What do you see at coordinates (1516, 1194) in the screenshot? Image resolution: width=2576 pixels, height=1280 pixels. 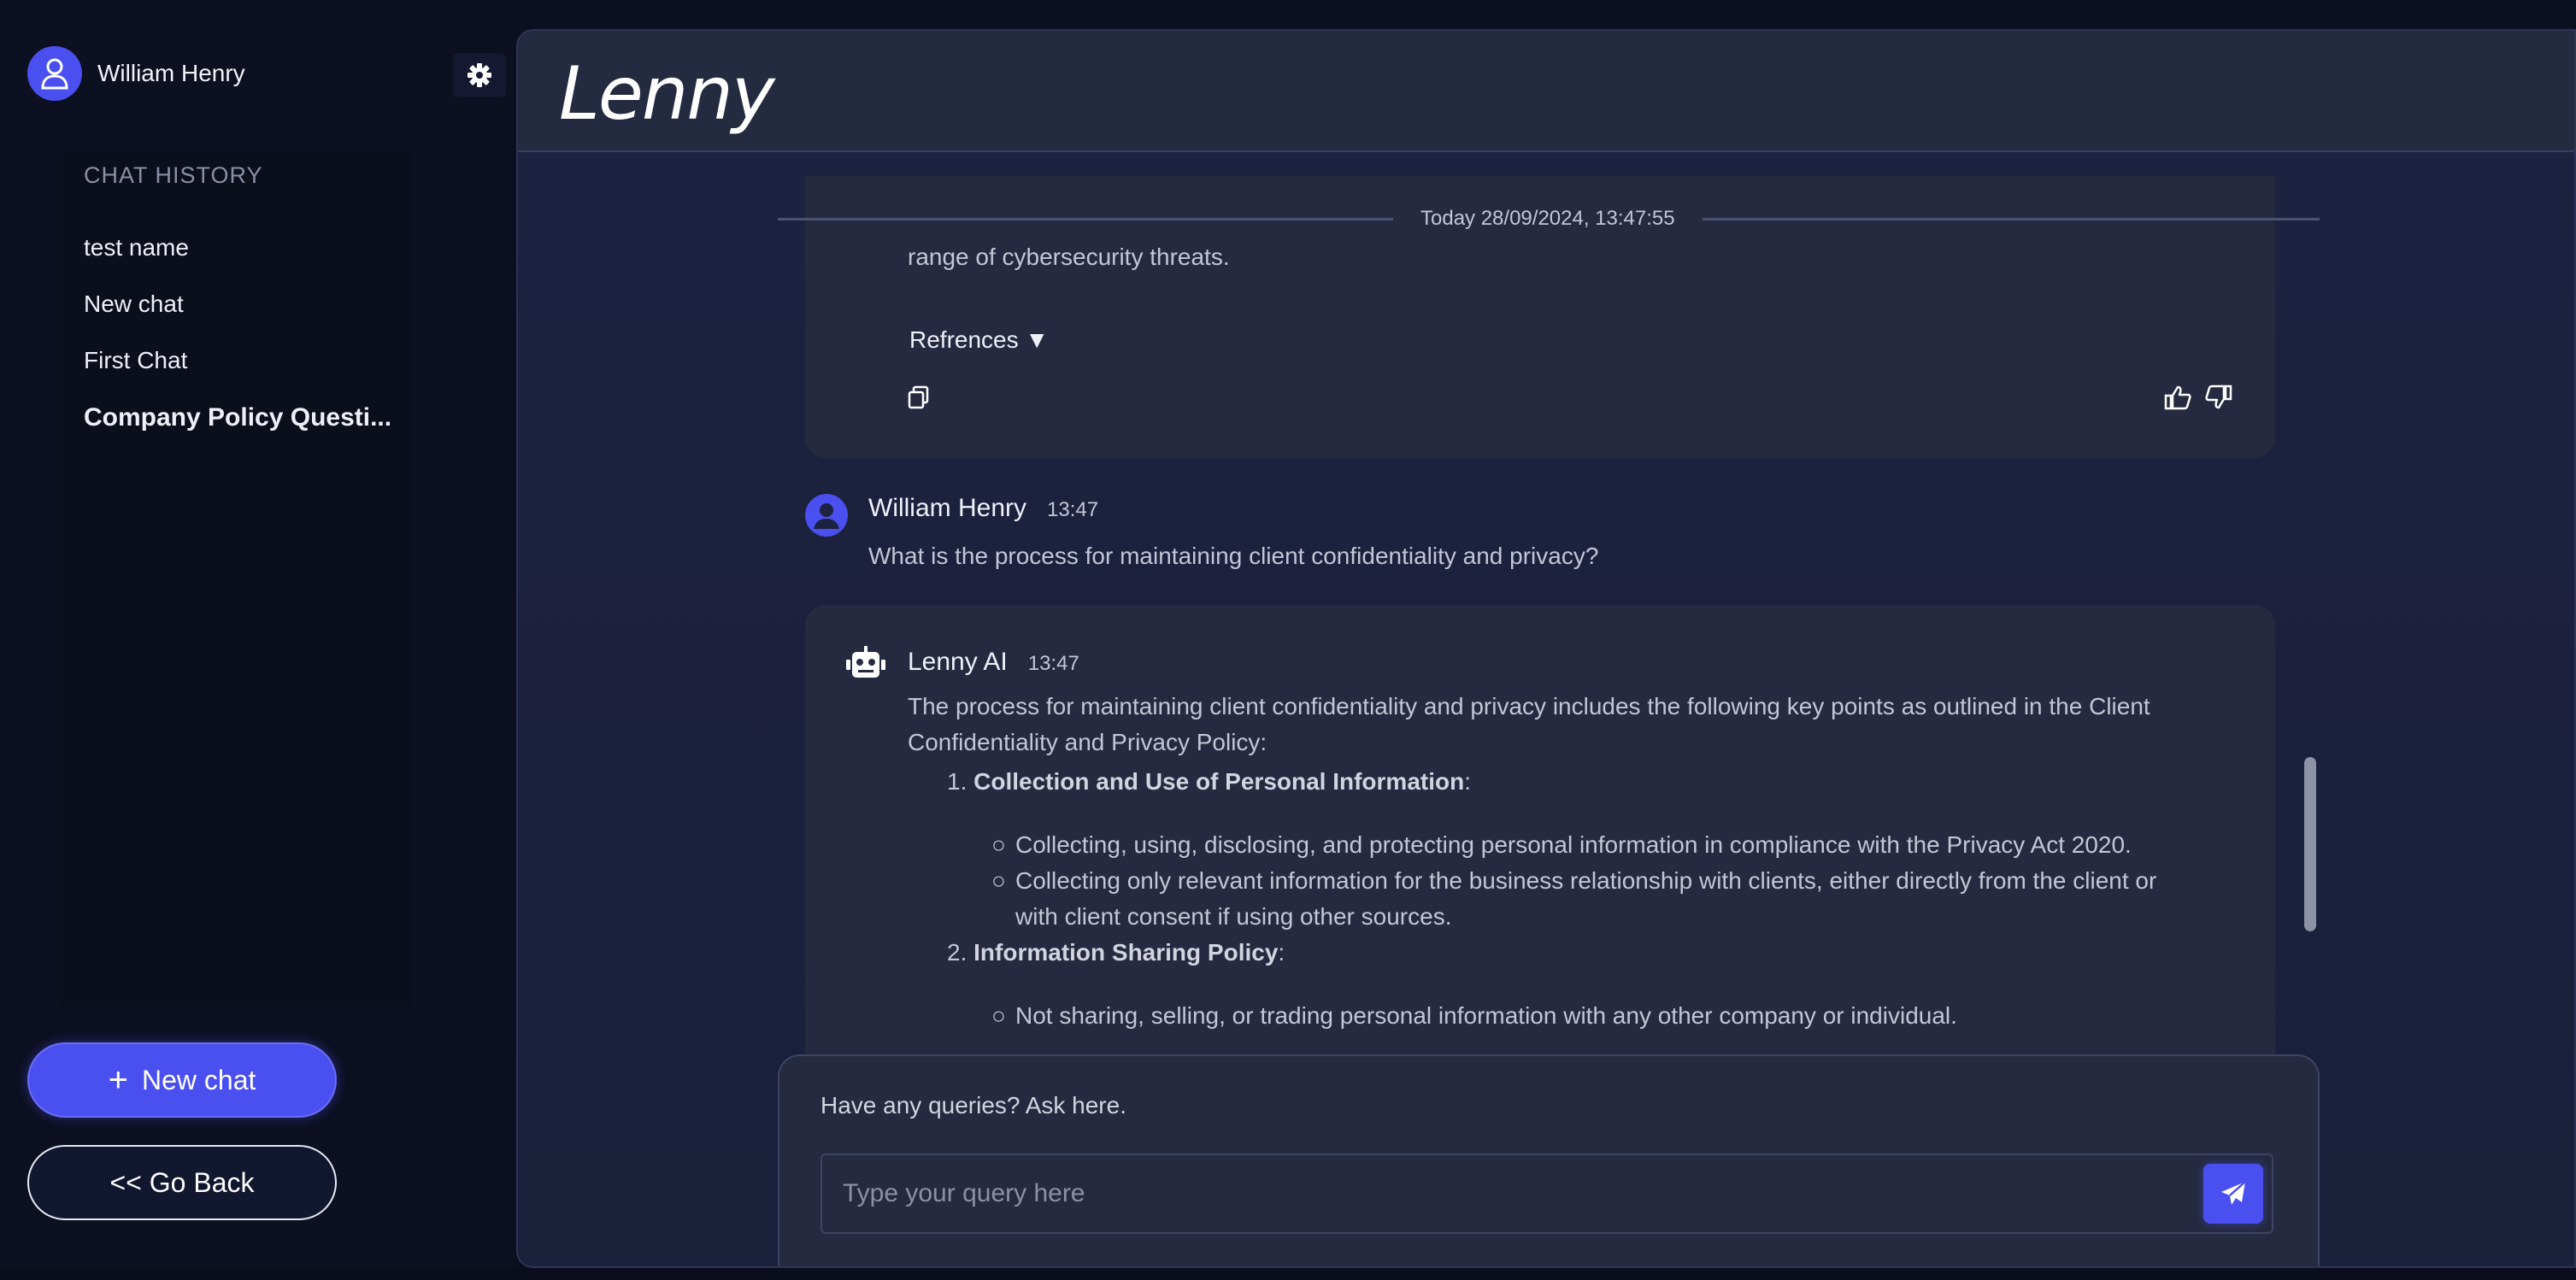 I see `query-input` at bounding box center [1516, 1194].